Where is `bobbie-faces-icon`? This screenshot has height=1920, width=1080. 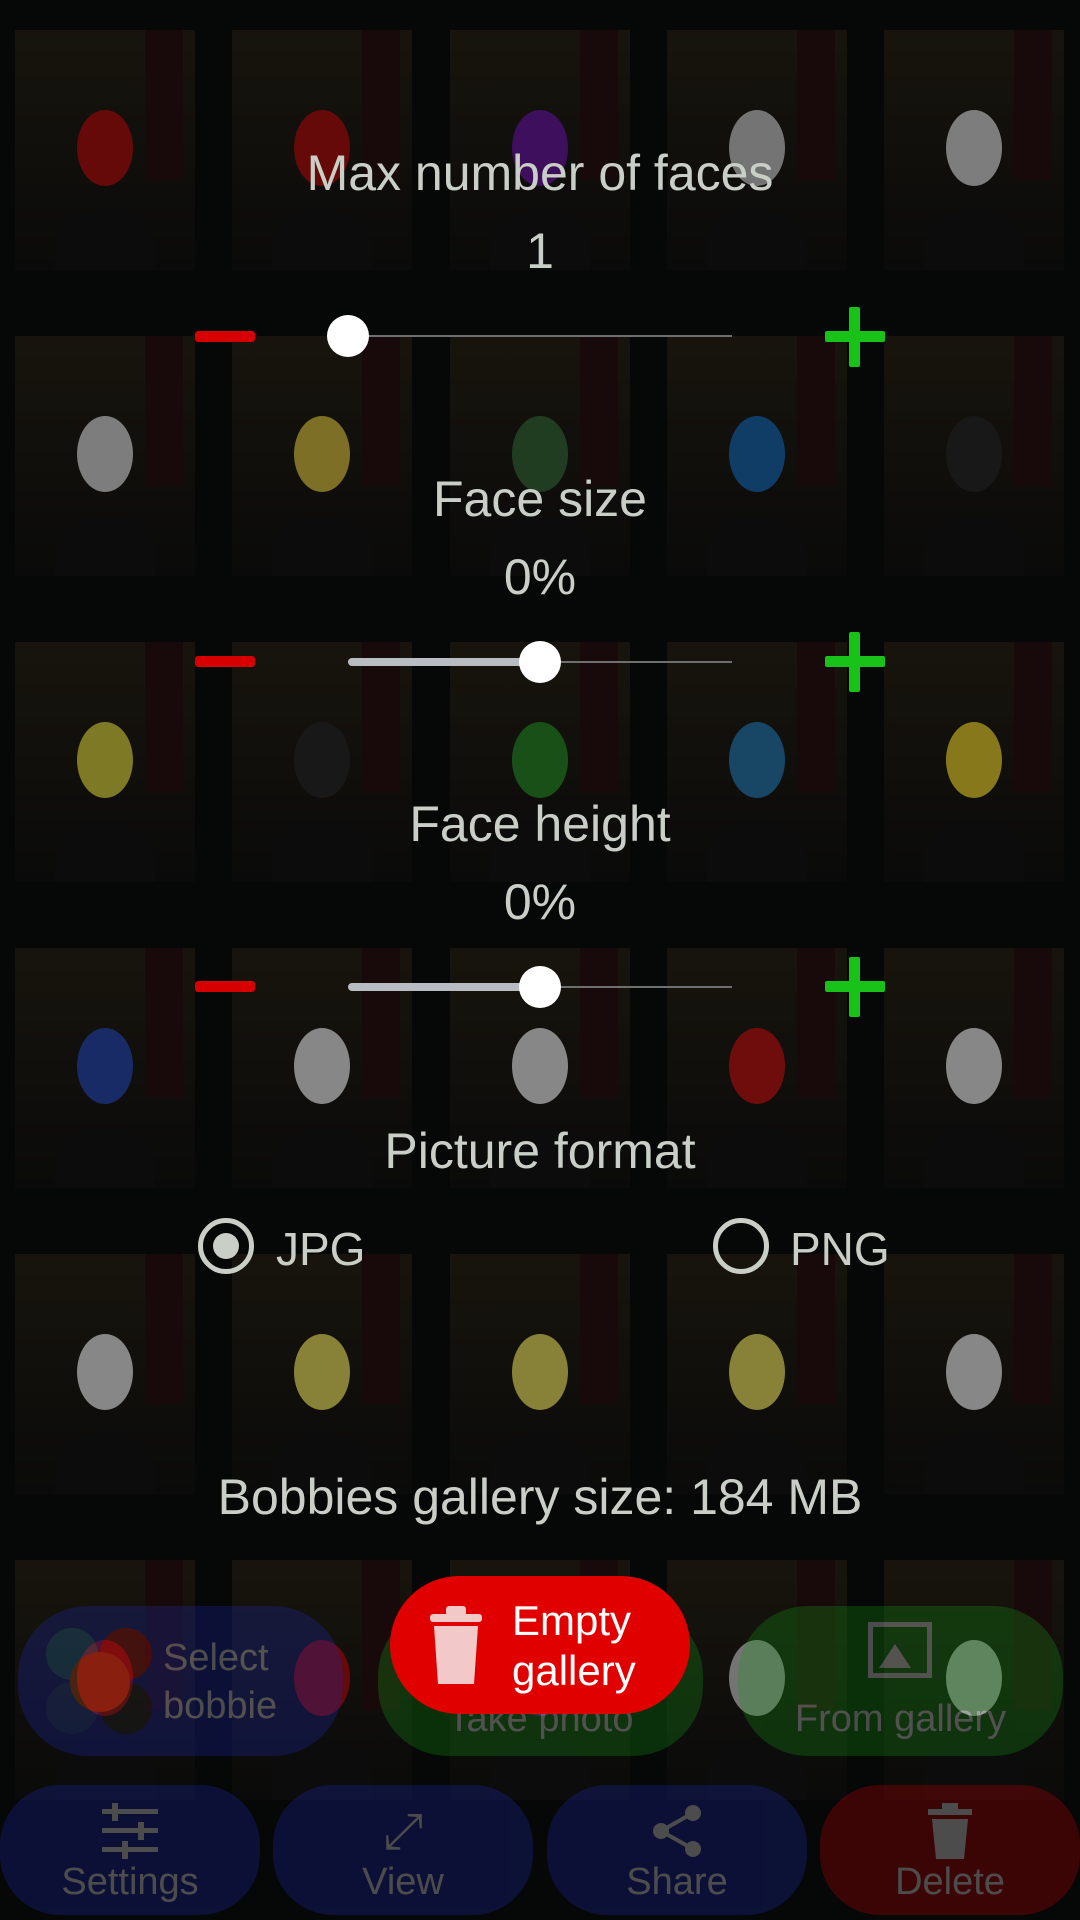
bobbie-faces-icon is located at coordinates (101, 1683).